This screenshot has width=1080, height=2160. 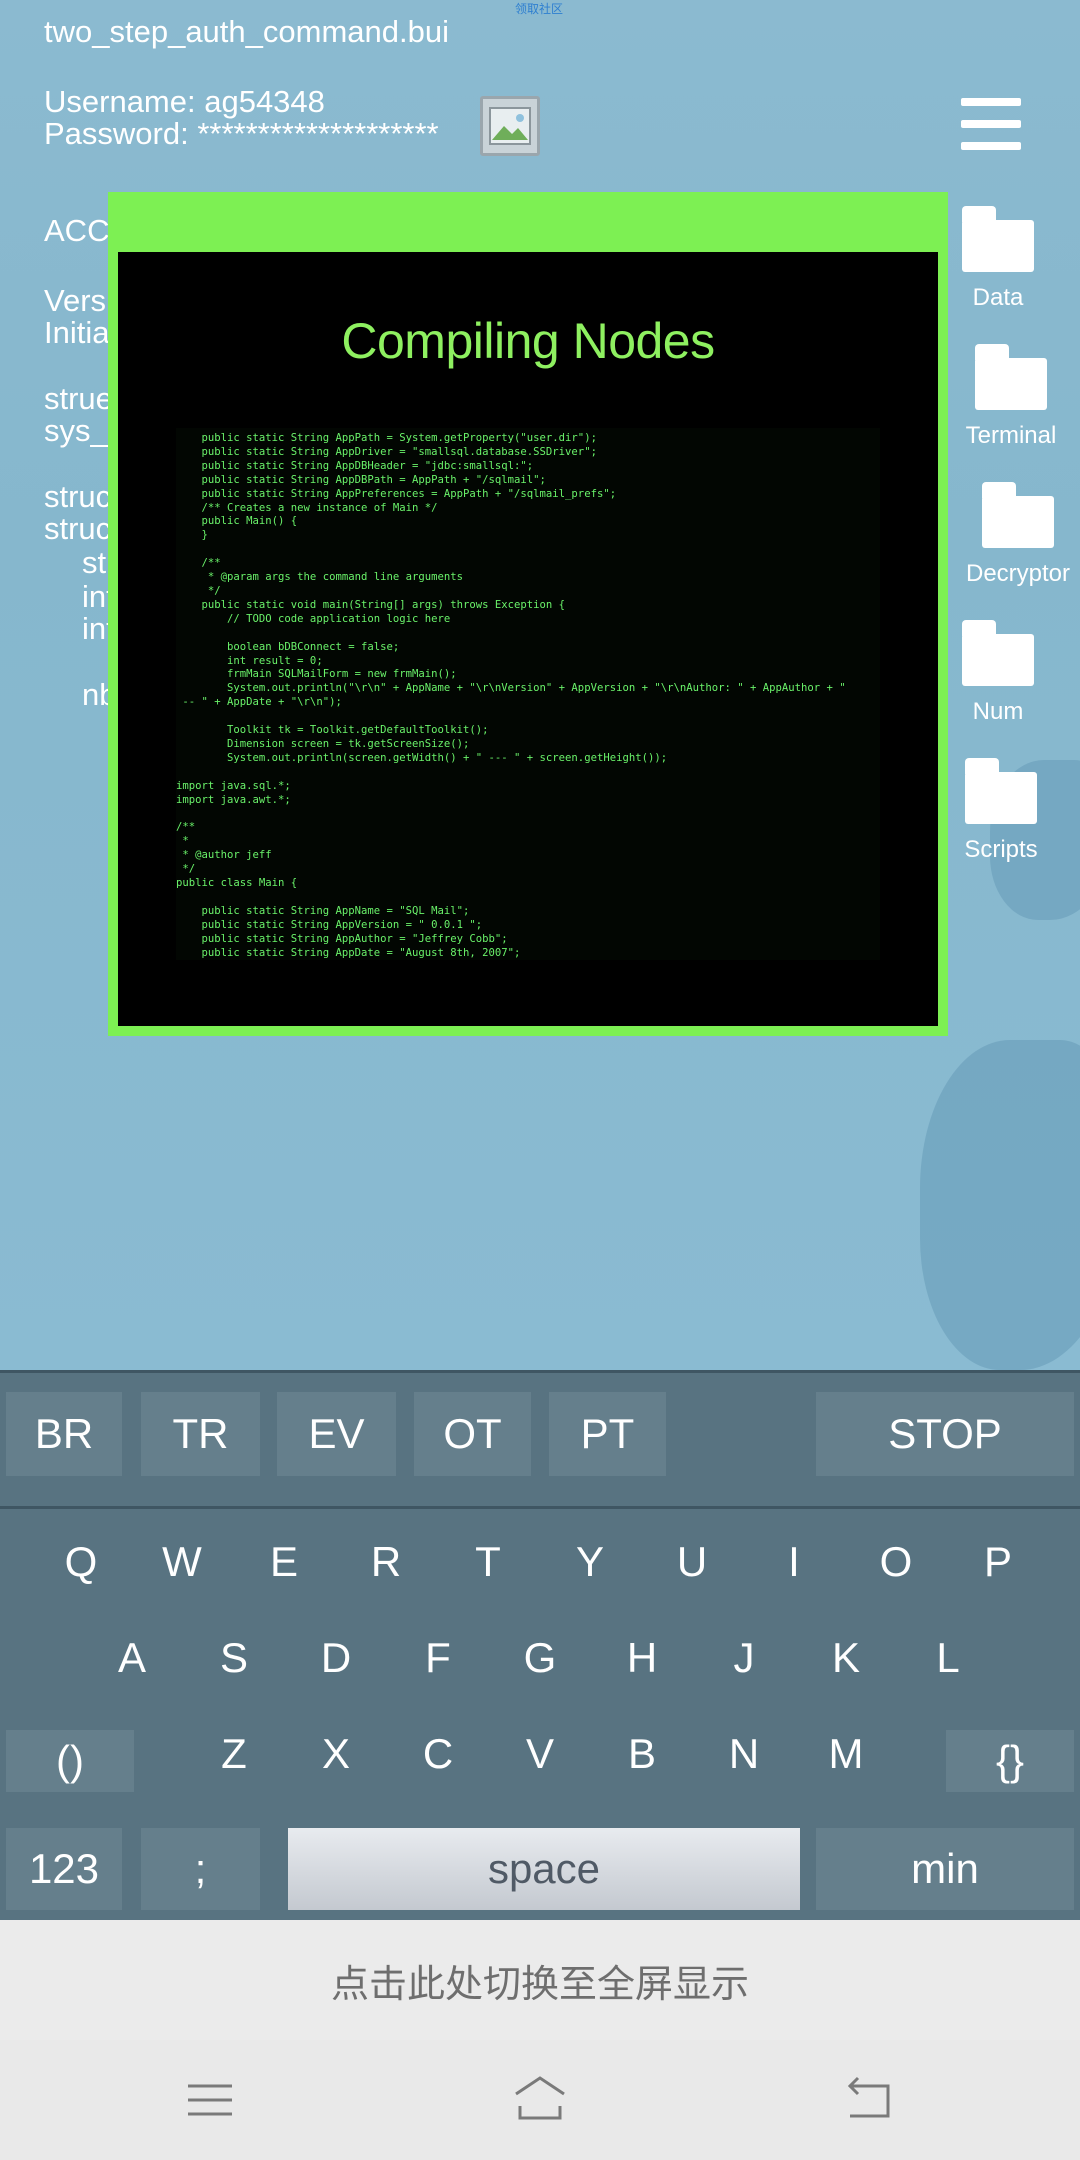 I want to click on command-key-br: BR, so click(x=64, y=1434).